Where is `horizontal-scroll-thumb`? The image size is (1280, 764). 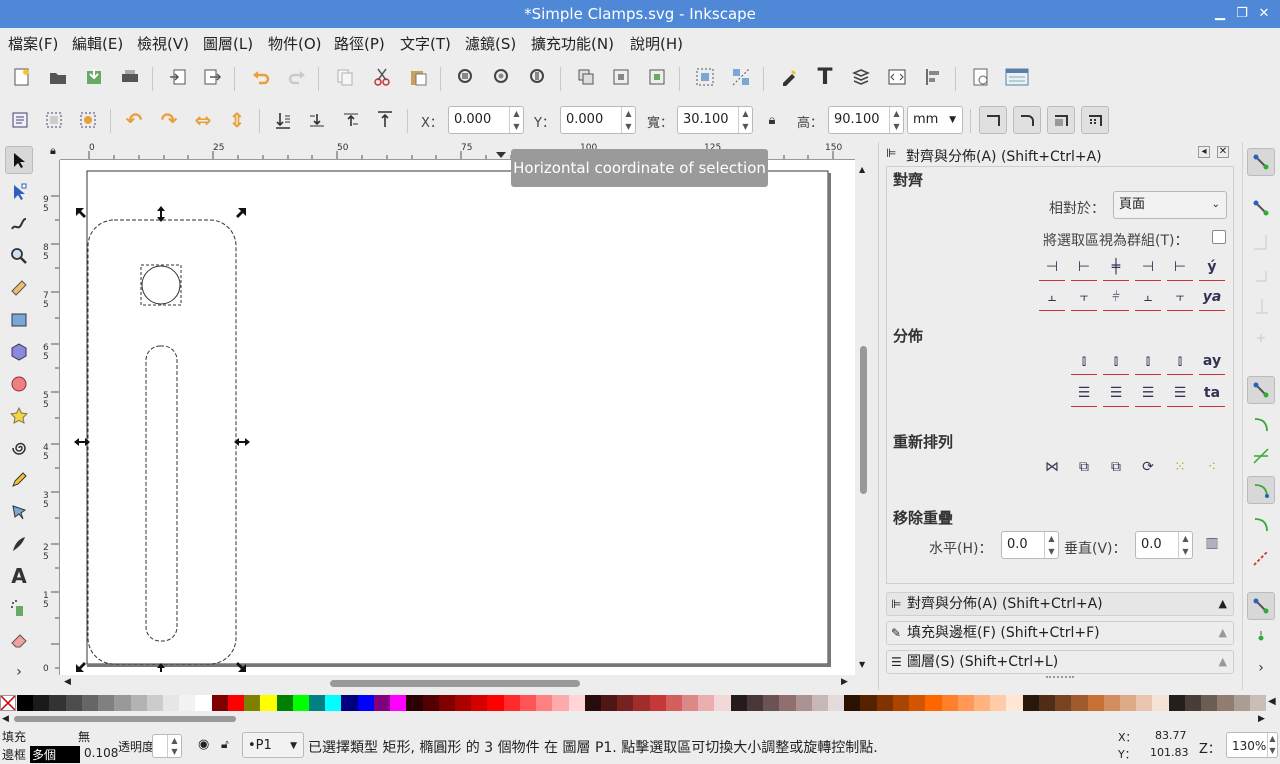 horizontal-scroll-thumb is located at coordinates (455, 683).